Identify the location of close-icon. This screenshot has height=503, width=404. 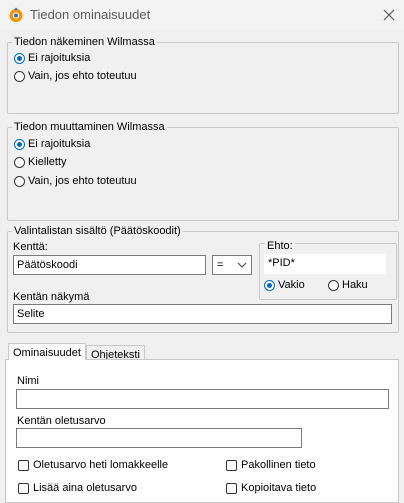
(389, 15).